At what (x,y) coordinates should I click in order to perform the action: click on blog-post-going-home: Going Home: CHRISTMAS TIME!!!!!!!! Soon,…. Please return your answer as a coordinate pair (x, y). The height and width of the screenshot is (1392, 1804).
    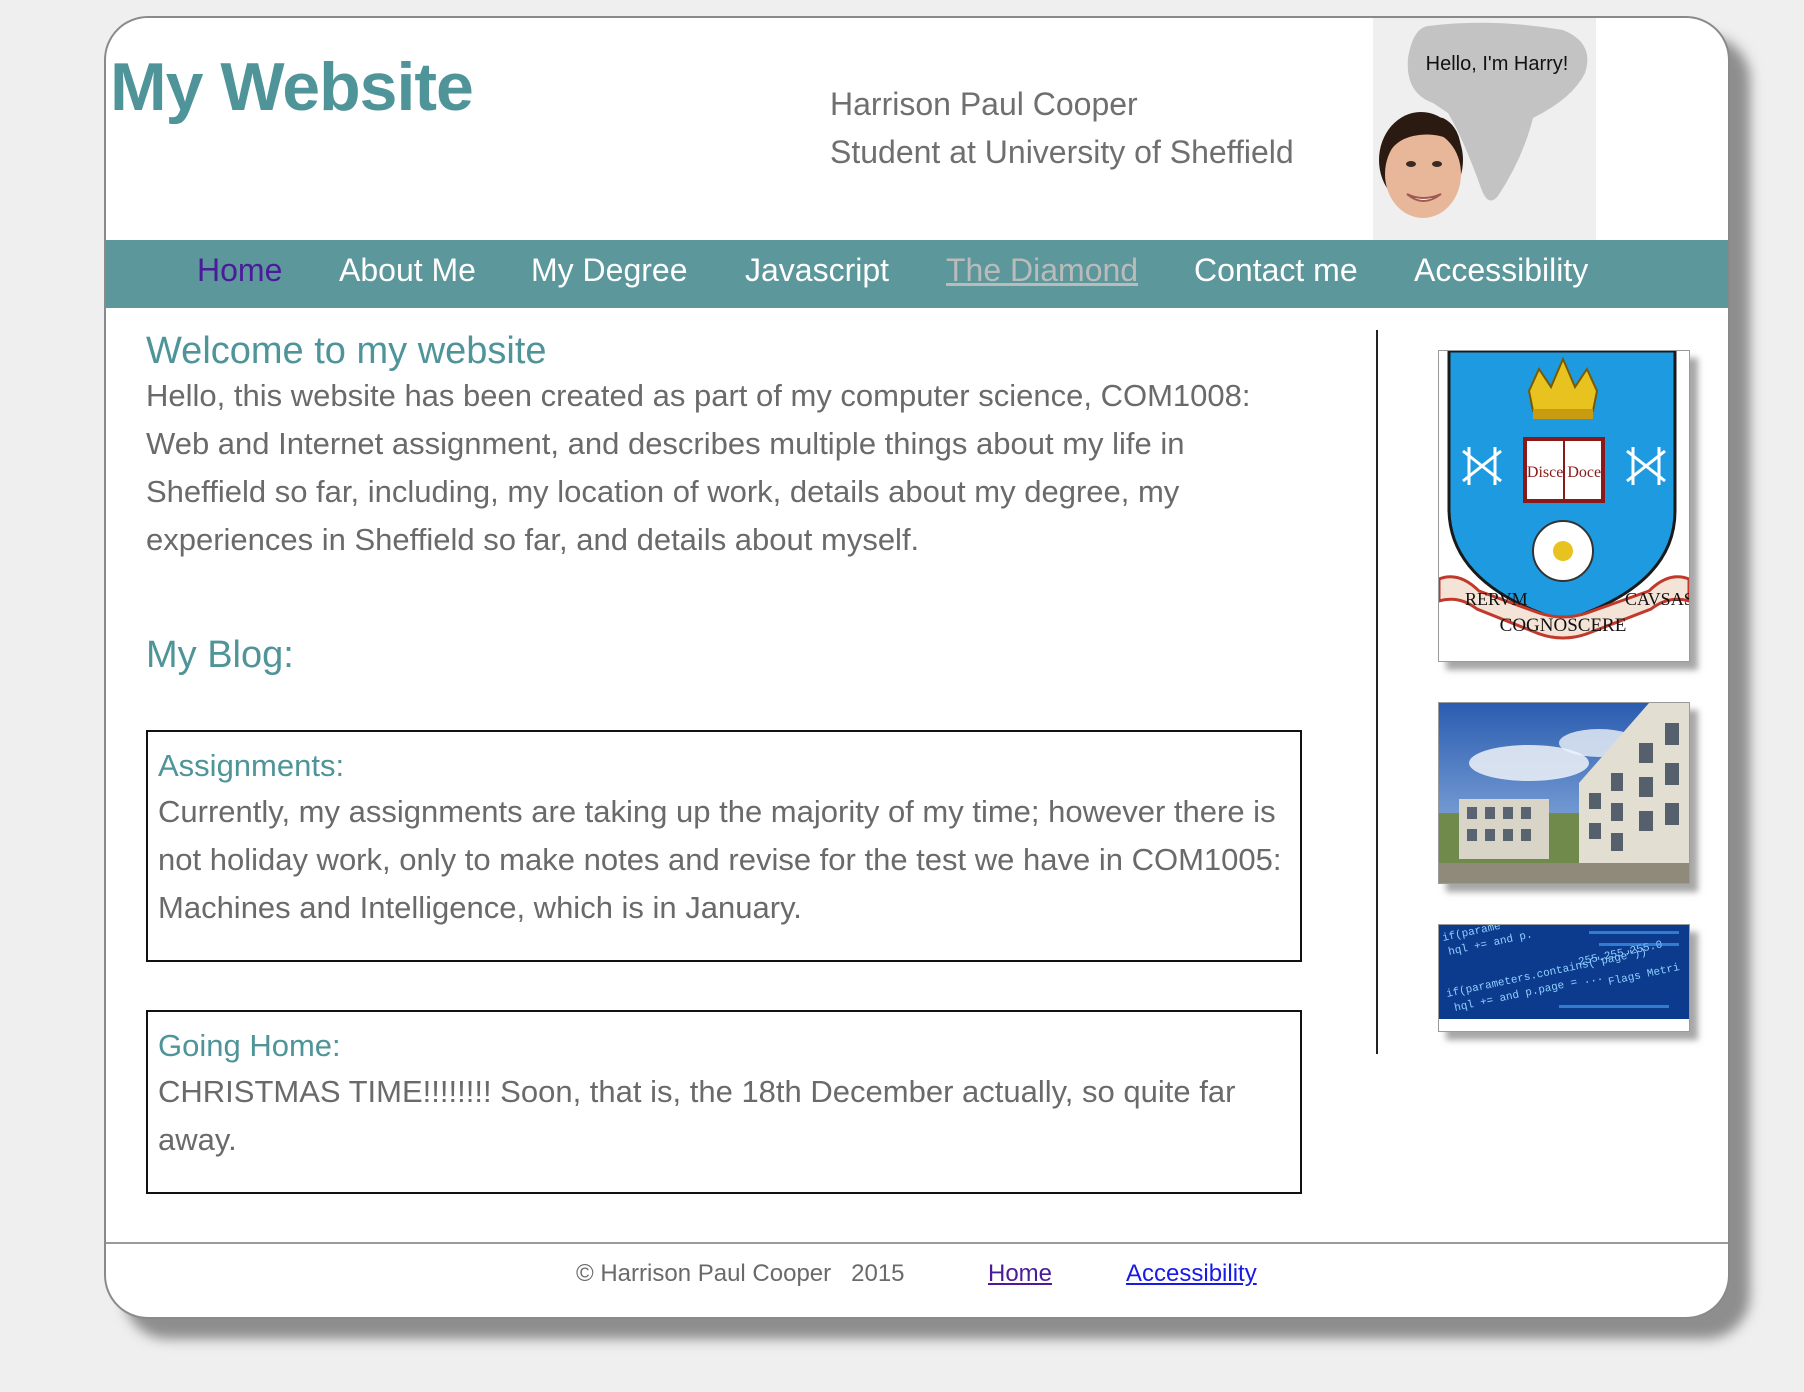
    Looking at the image, I should click on (724, 1102).